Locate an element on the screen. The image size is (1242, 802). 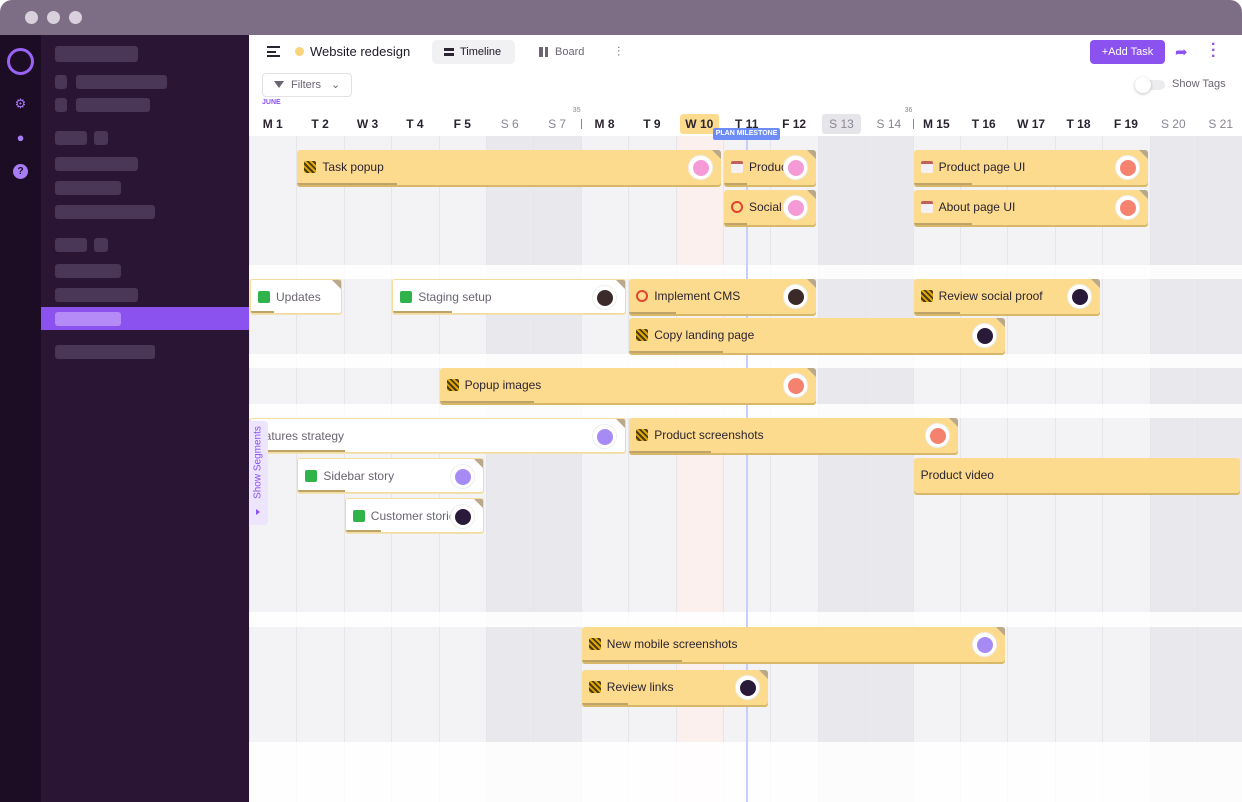
milestone-badge: PLAN MILESTONE is located at coordinates (746, 134).